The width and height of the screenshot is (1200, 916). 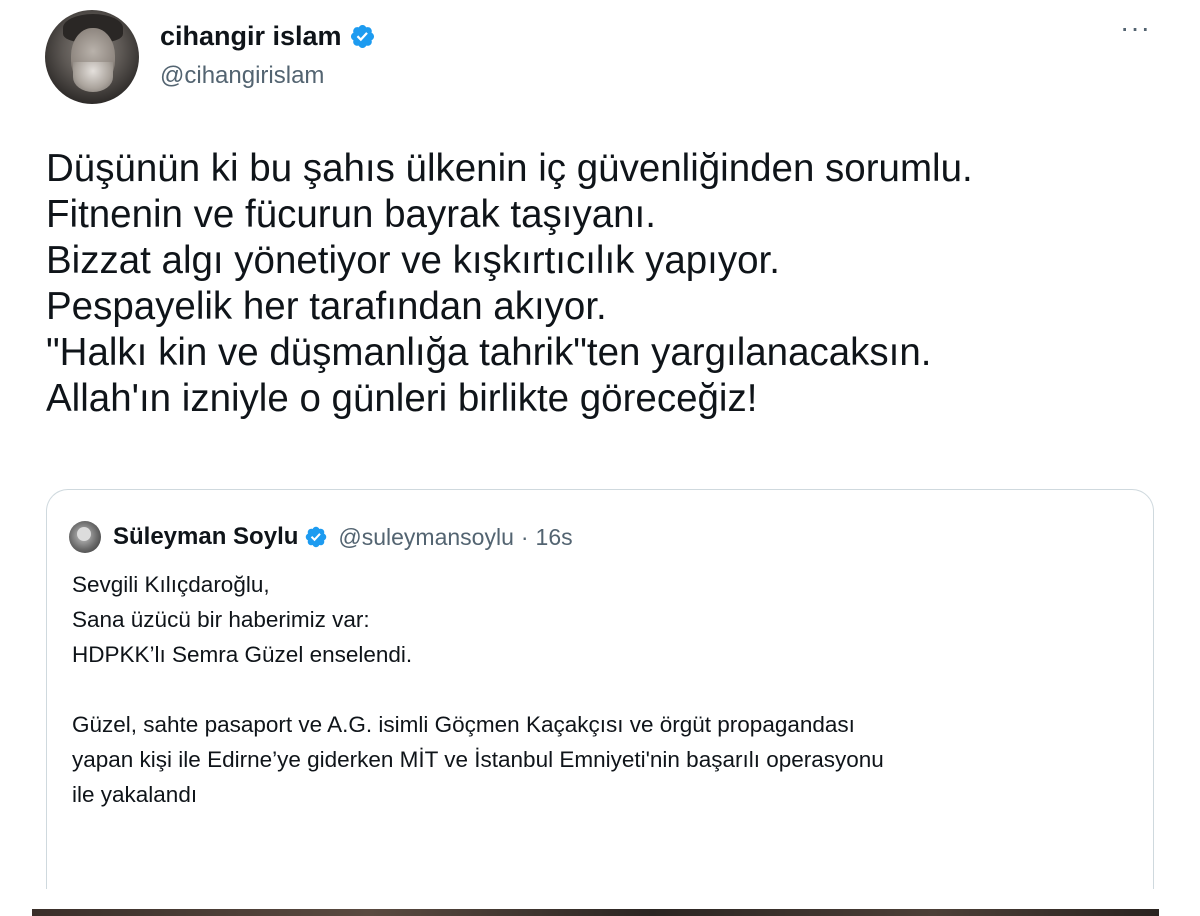 I want to click on quoted-text-line: Sevgili Kılıçdaroğlu,, so click(x=171, y=584).